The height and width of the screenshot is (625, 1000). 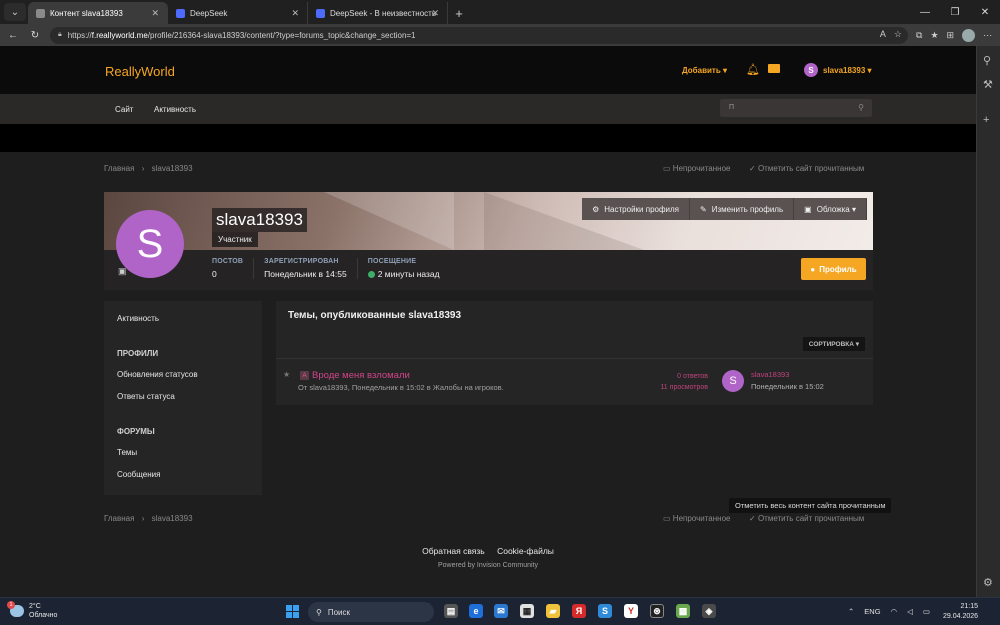 I want to click on add-content-button: Добавить ▾, so click(x=704, y=70).